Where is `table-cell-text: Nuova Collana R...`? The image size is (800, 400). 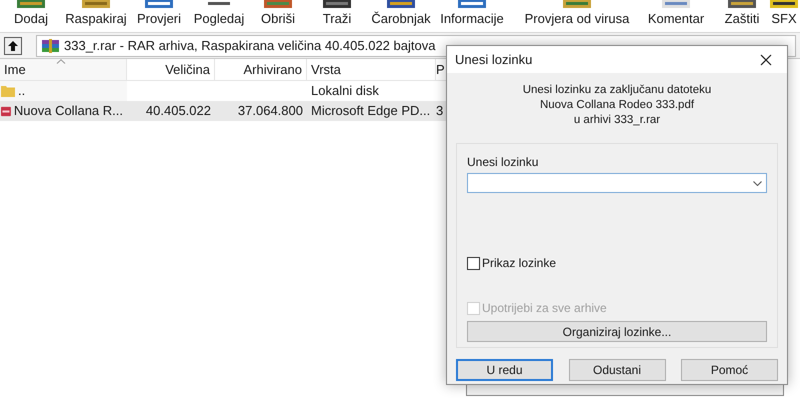 table-cell-text: Nuova Collana R... is located at coordinates (68, 111).